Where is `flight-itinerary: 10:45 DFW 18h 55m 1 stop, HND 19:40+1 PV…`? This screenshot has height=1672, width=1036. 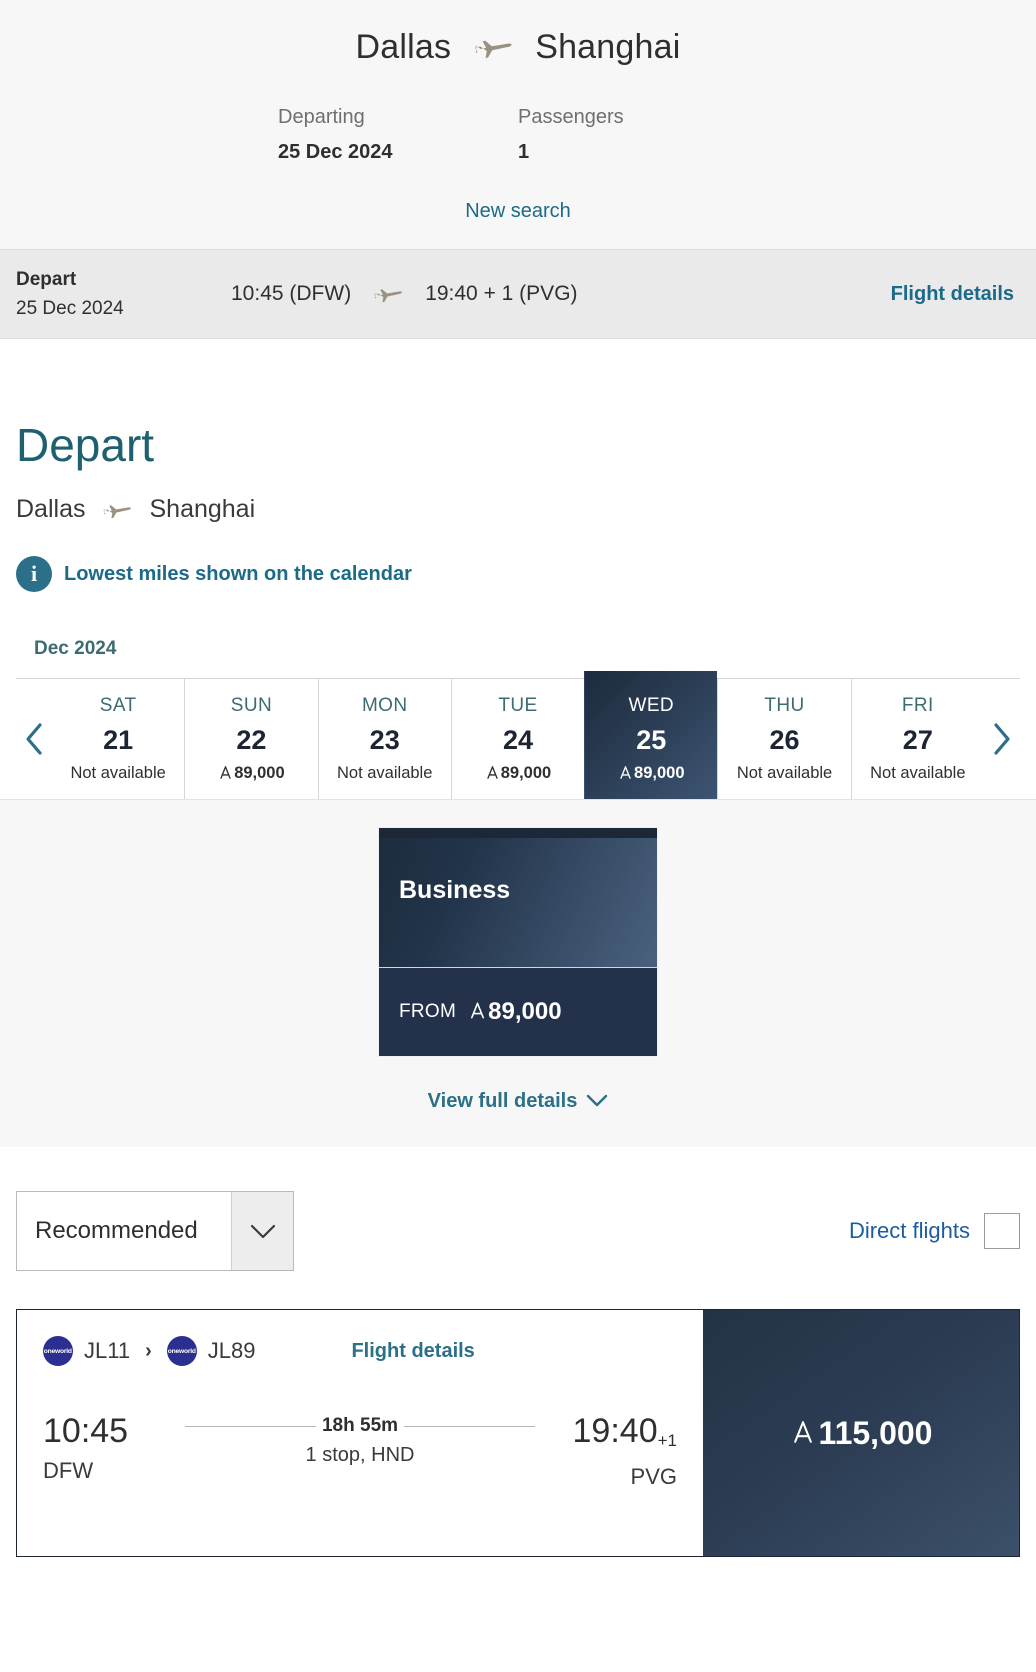
flight-itinerary: 10:45 DFW 18h 55m 1 stop, HND 19:40+1 PV… is located at coordinates (360, 1450).